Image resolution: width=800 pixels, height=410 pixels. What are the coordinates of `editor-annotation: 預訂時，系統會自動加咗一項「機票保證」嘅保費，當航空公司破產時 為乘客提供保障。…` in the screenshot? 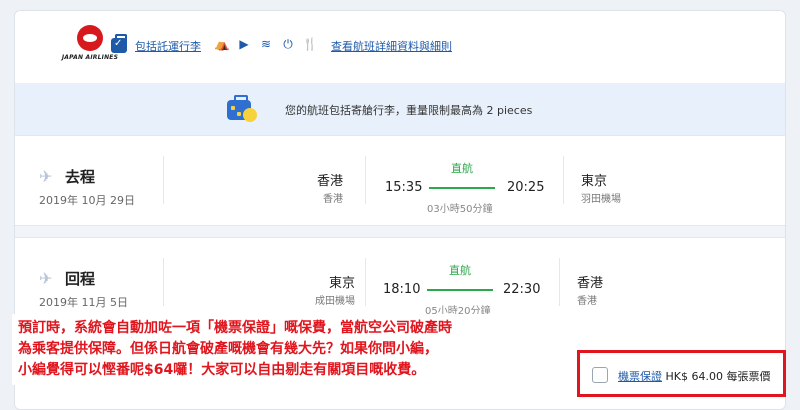 It's located at (292, 349).